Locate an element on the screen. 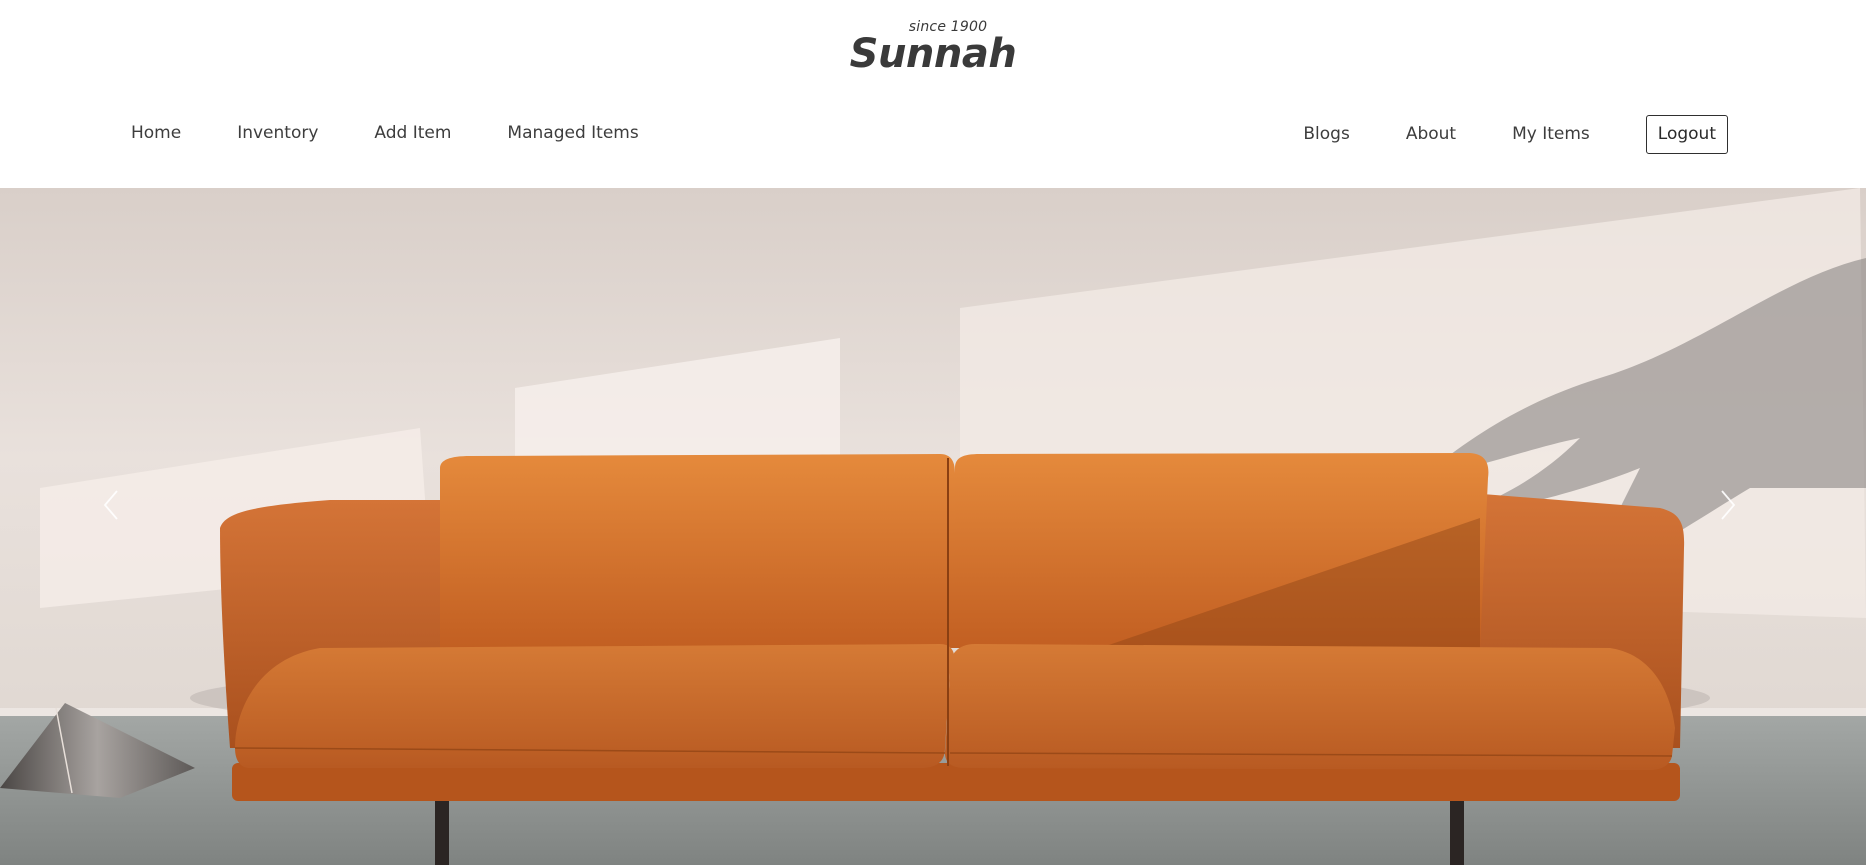  chevron-right-icon is located at coordinates (1728, 505).